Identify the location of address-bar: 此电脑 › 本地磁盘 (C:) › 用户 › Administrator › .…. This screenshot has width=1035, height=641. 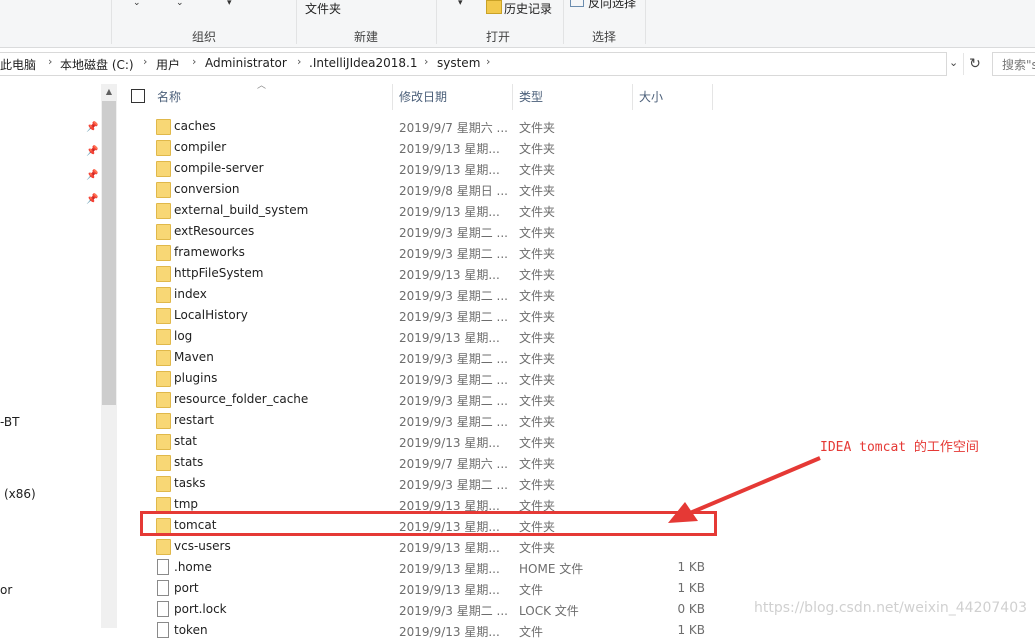
(517, 64).